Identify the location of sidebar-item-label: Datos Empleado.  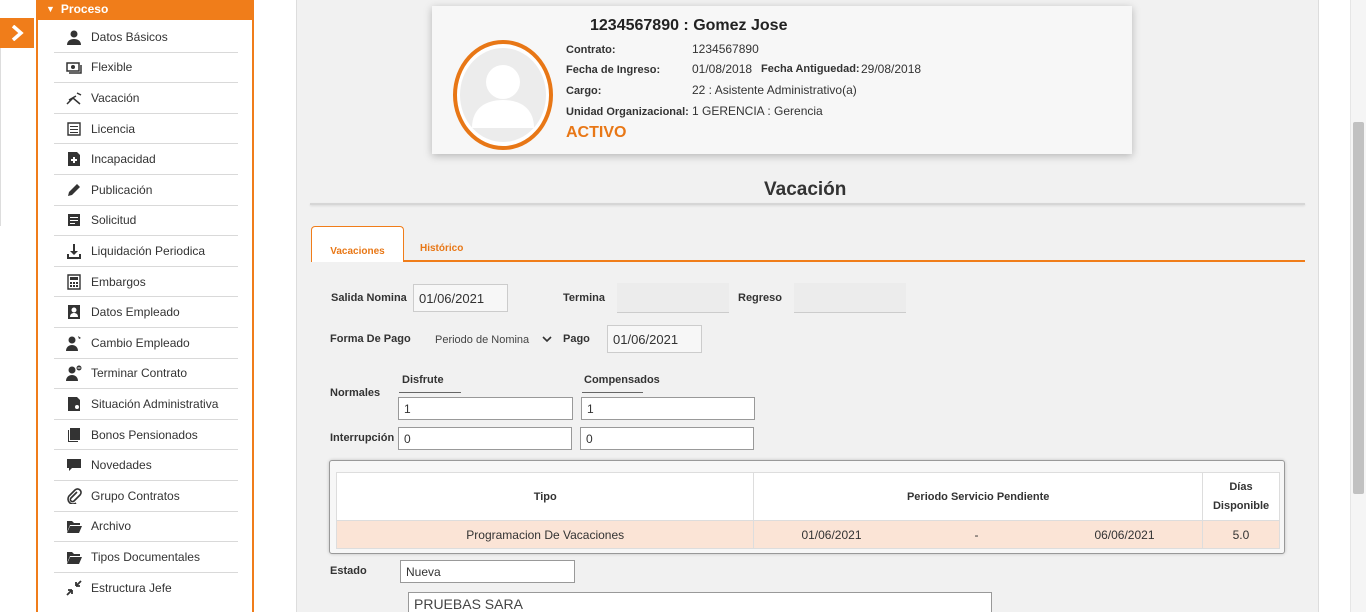
(135, 312).